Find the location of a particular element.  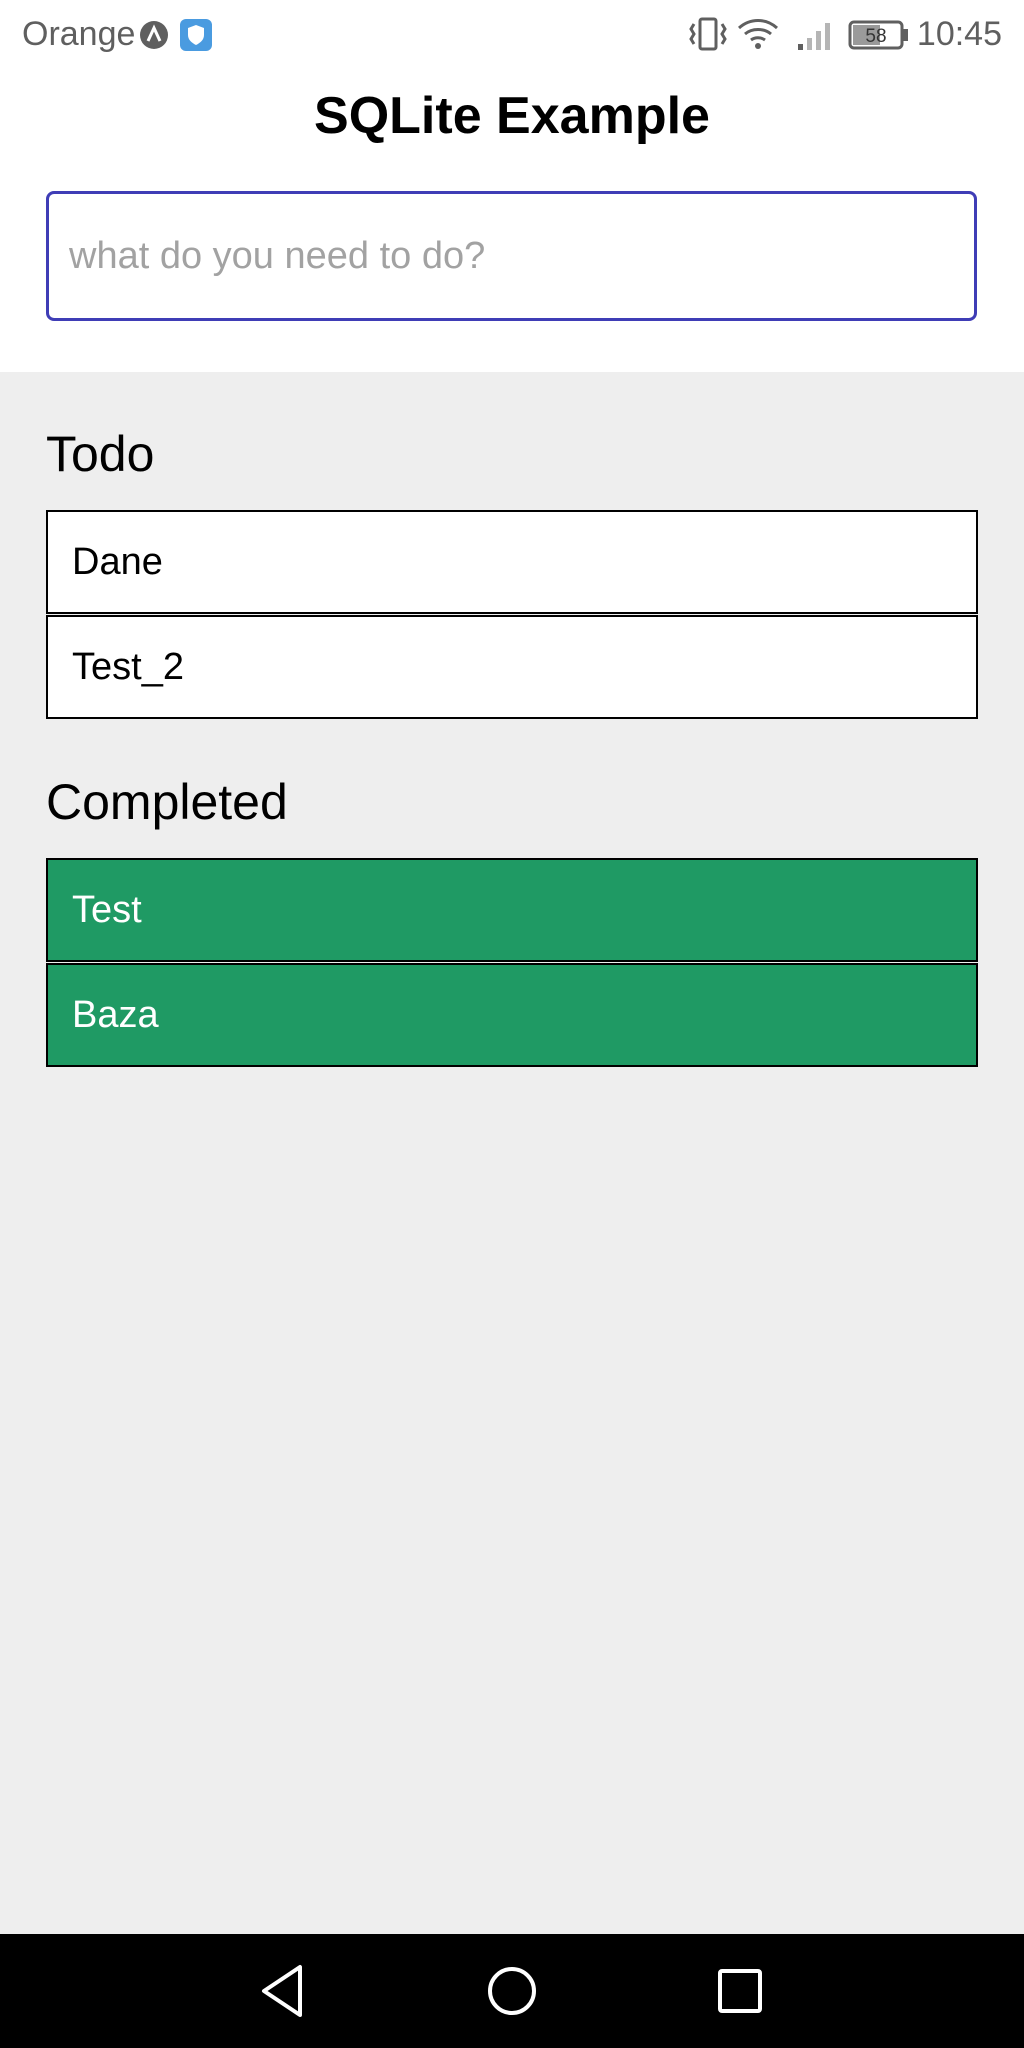

clock: 10:45 is located at coordinates (959, 34).